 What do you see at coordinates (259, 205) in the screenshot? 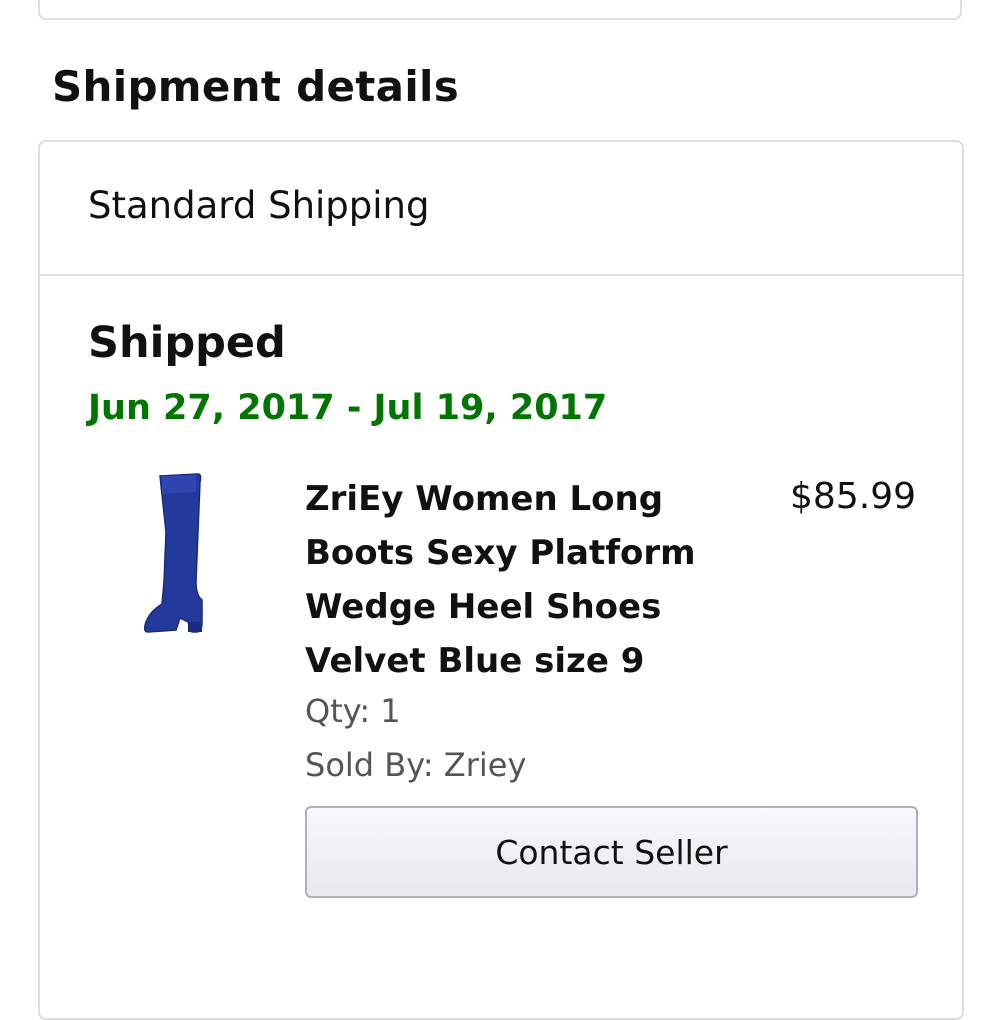
I see `shipping-method: Standard Shipping` at bounding box center [259, 205].